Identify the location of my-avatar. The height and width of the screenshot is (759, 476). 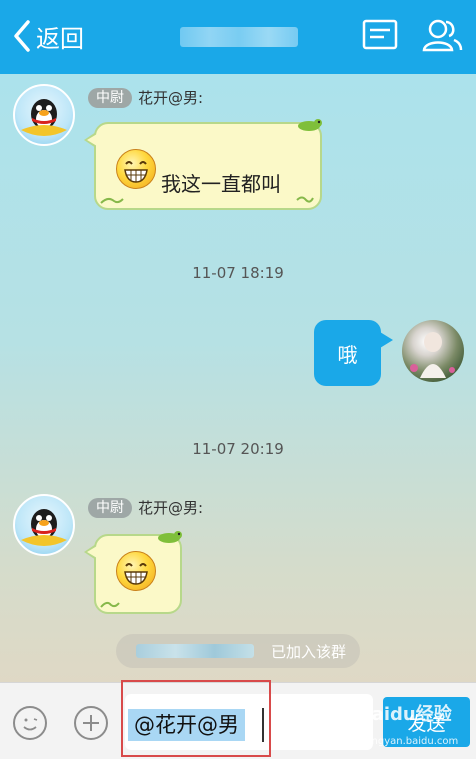
(433, 351).